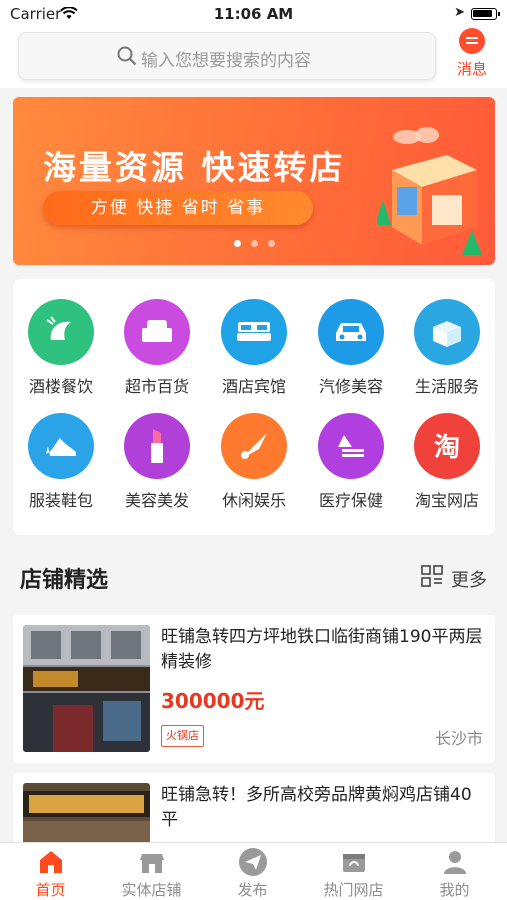  I want to click on svg-text: 淘, so click(447, 448).